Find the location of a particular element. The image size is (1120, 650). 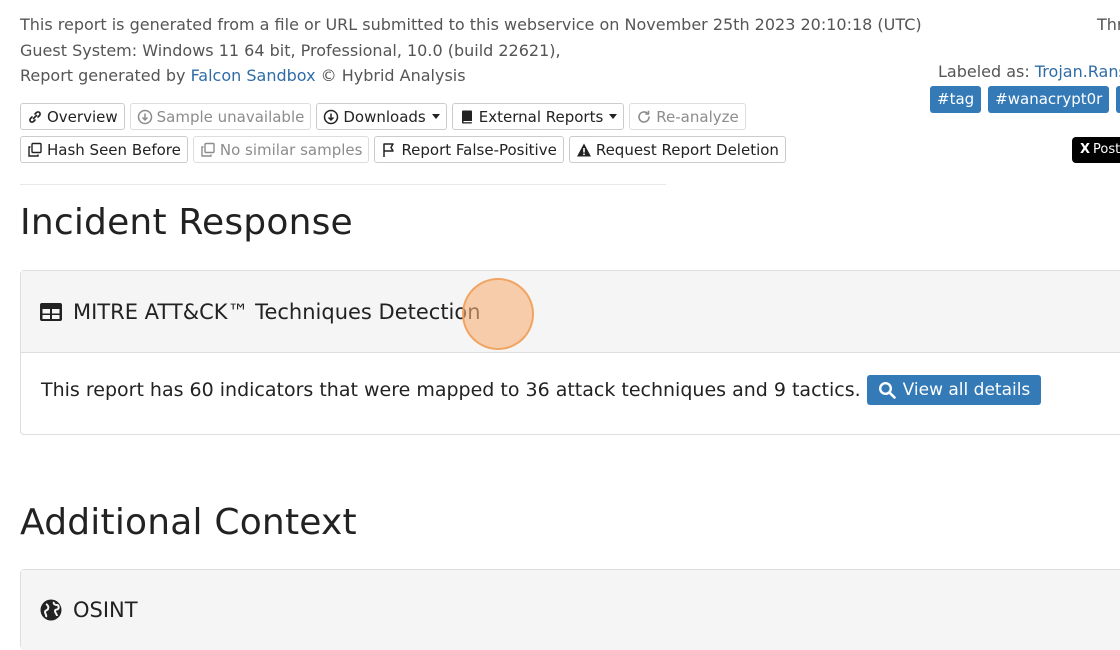

book-icon is located at coordinates (466, 116).